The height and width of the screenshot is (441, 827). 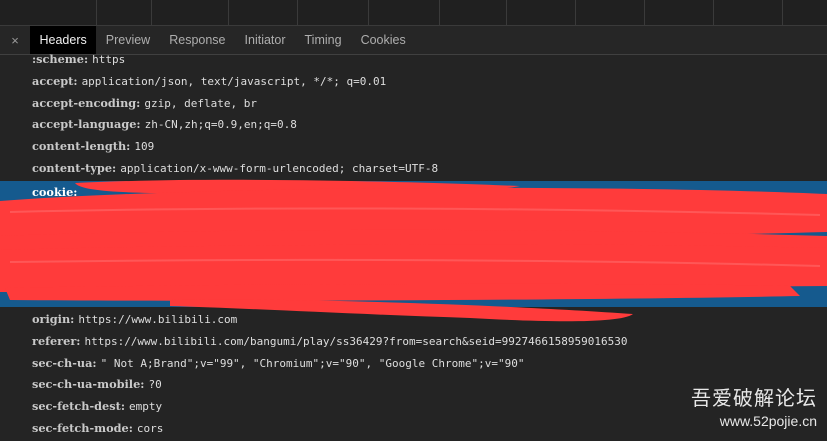 I want to click on header-key: sec-ch-ua:, so click(x=64, y=362).